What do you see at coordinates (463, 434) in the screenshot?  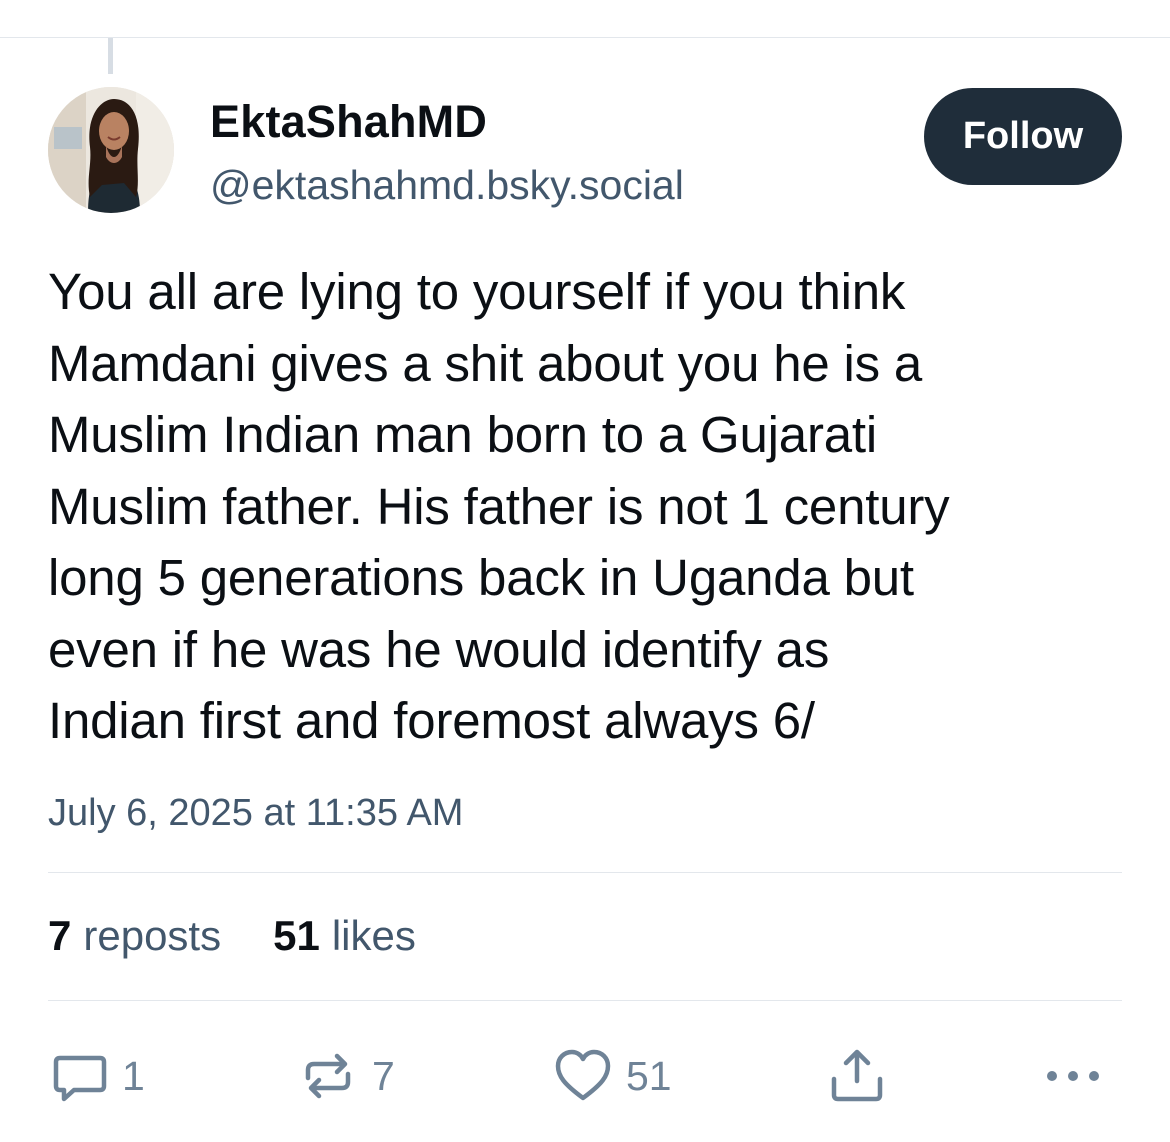 I see `post-text-line: Muslim Indian man born to a Gujarati` at bounding box center [463, 434].